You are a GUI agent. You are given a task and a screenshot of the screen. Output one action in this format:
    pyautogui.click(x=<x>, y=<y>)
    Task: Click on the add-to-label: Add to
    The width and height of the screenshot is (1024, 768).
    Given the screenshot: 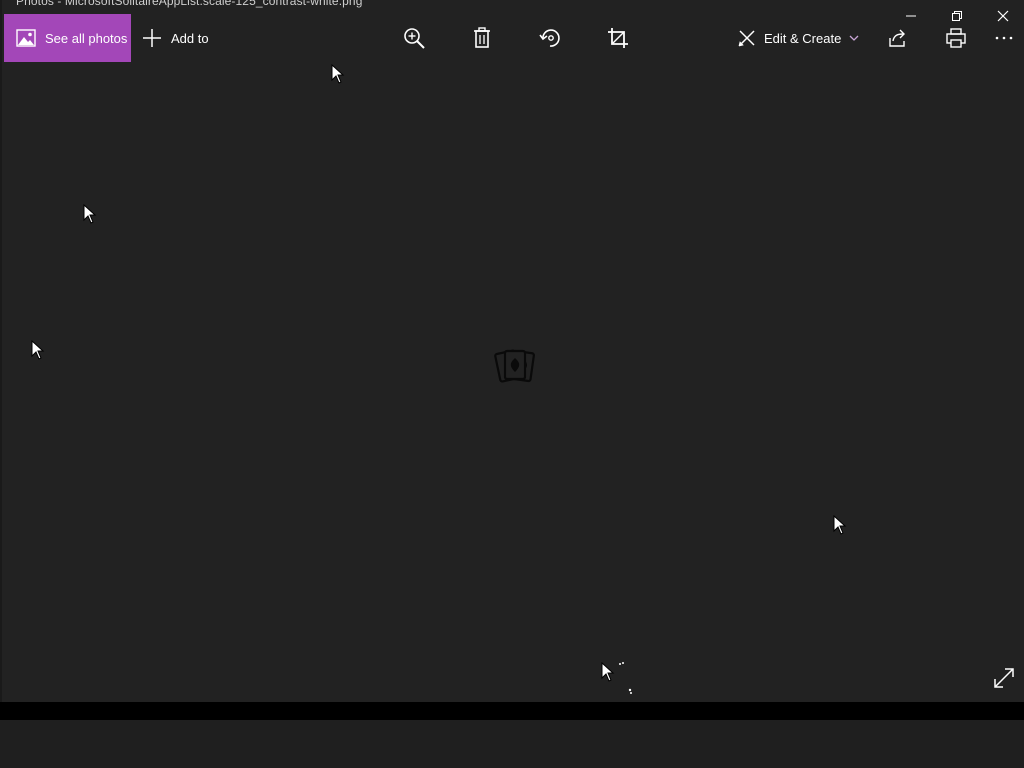 What is the action you would take?
    pyautogui.click(x=190, y=38)
    